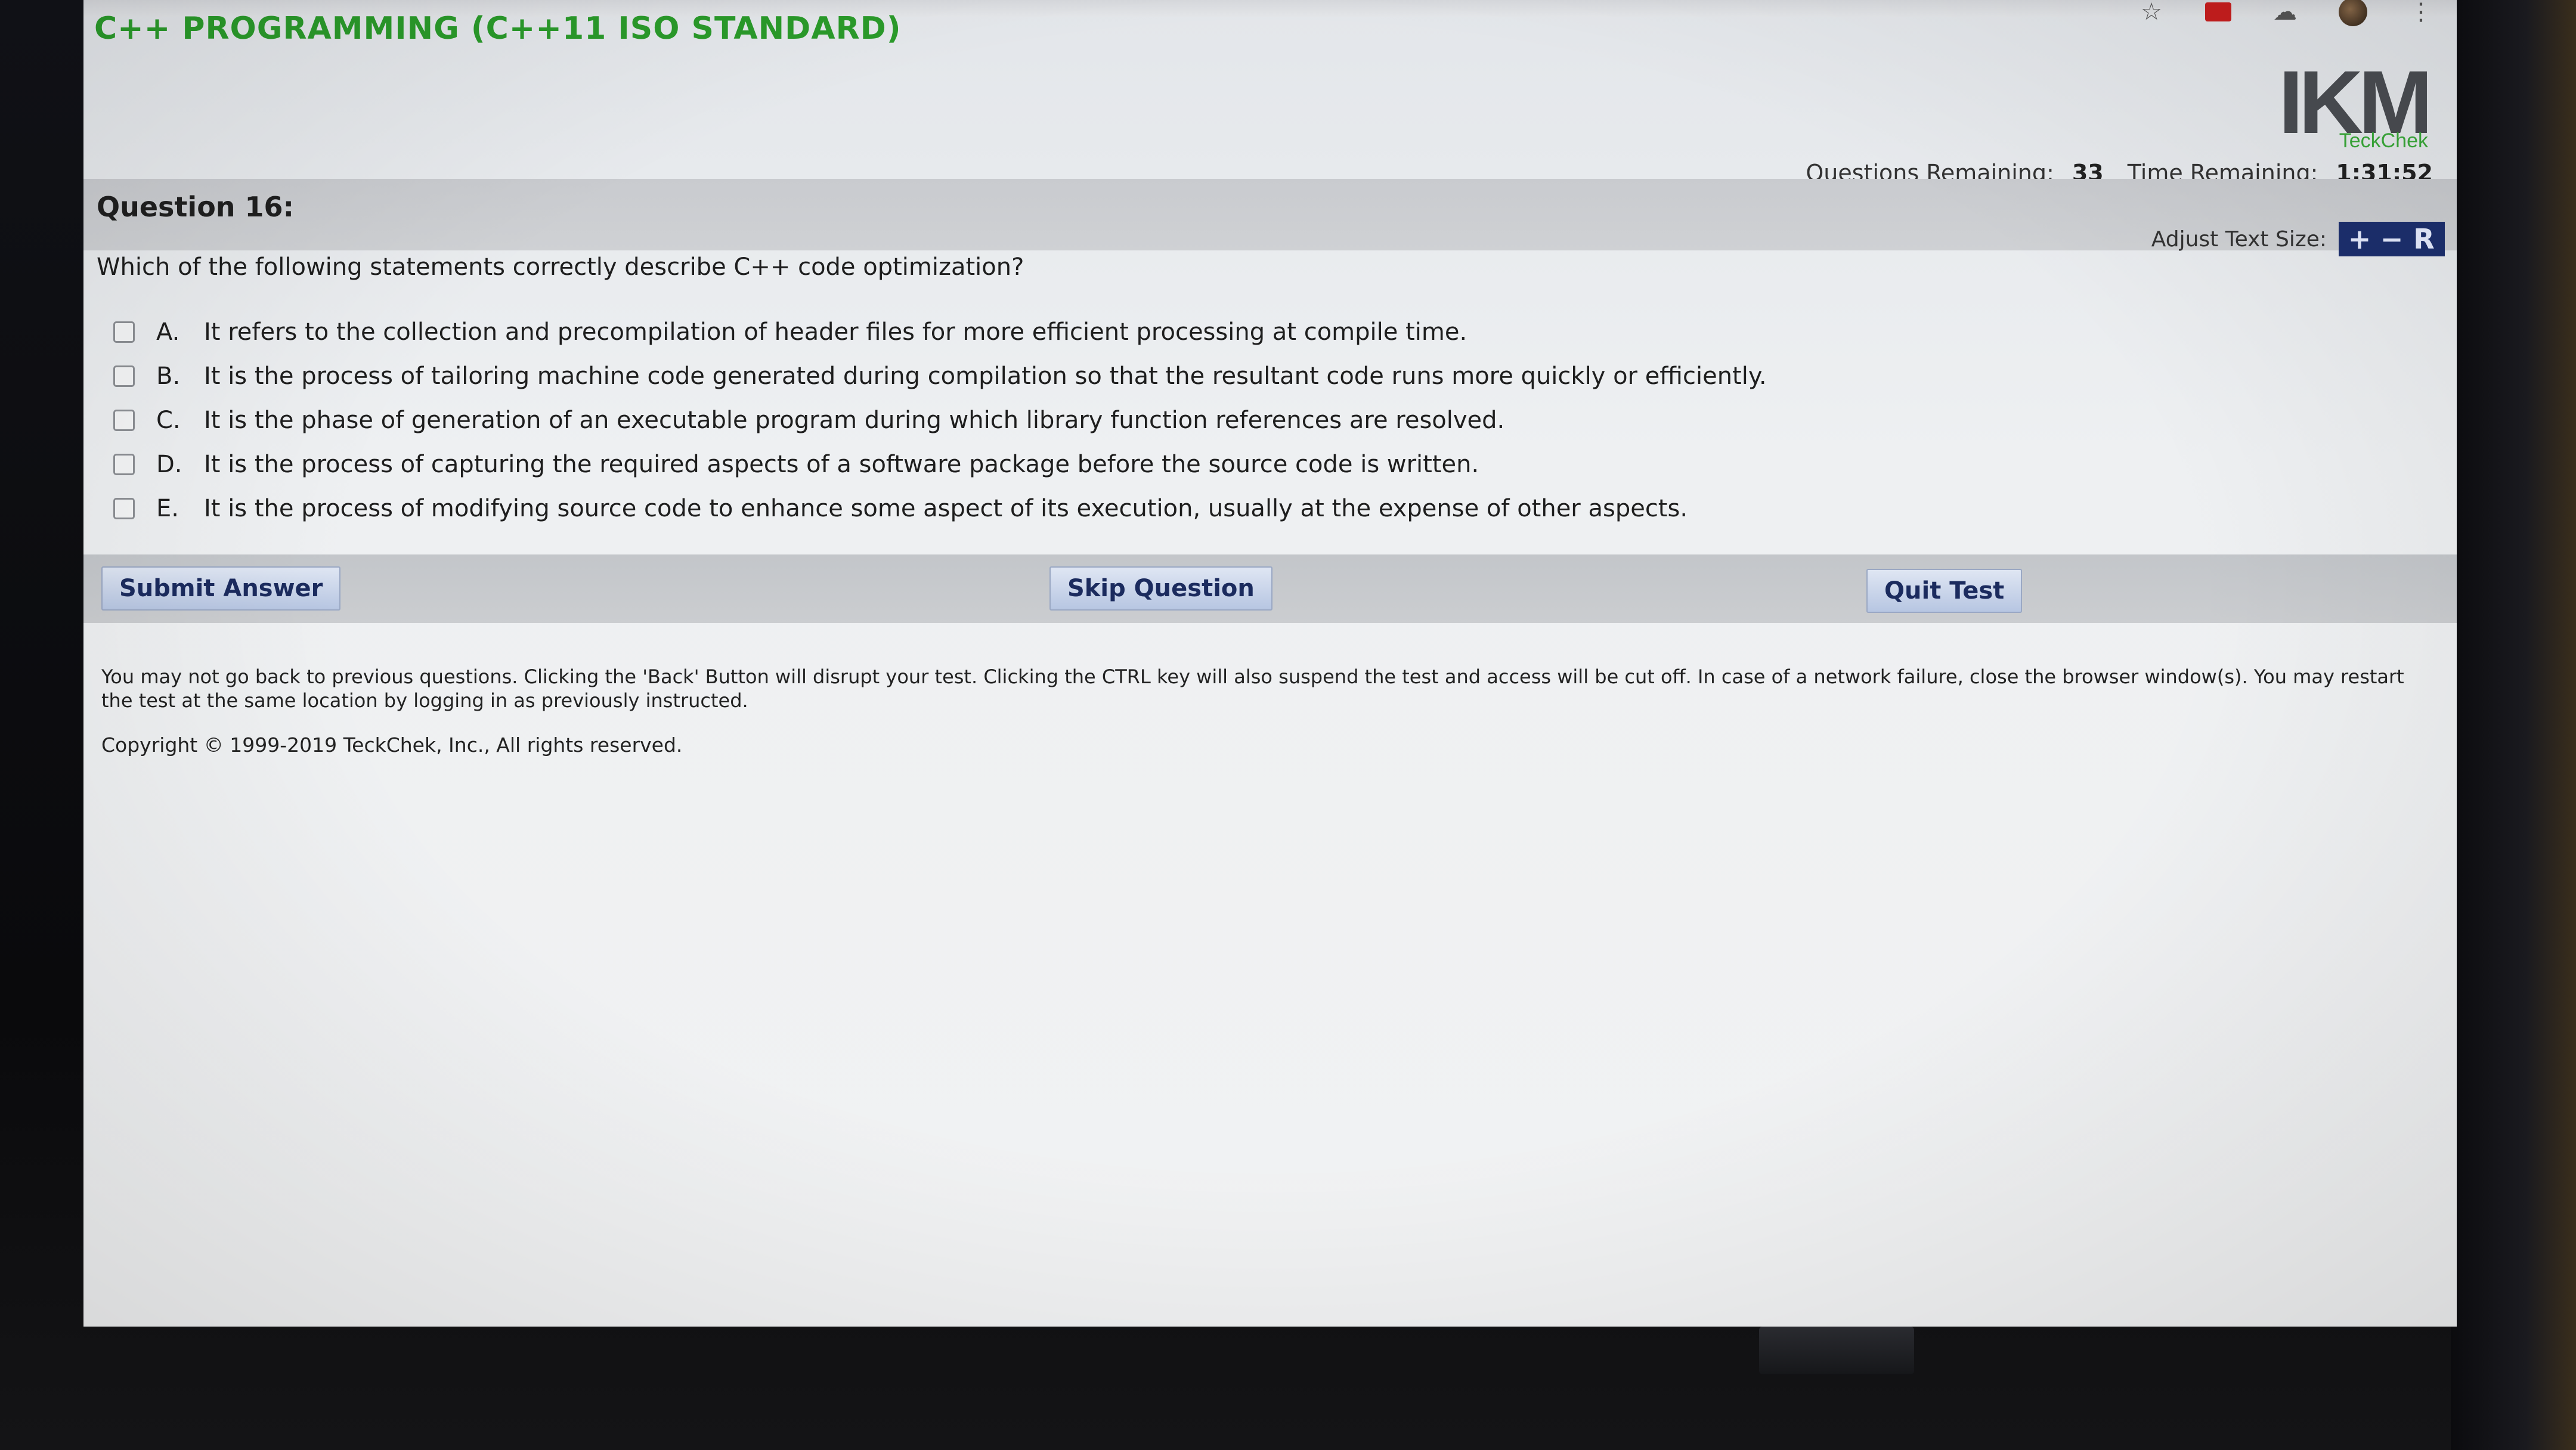 This screenshot has width=2576, height=1450. Describe the element at coordinates (1945, 591) in the screenshot. I see `quit-test-button: Quit Test` at that location.